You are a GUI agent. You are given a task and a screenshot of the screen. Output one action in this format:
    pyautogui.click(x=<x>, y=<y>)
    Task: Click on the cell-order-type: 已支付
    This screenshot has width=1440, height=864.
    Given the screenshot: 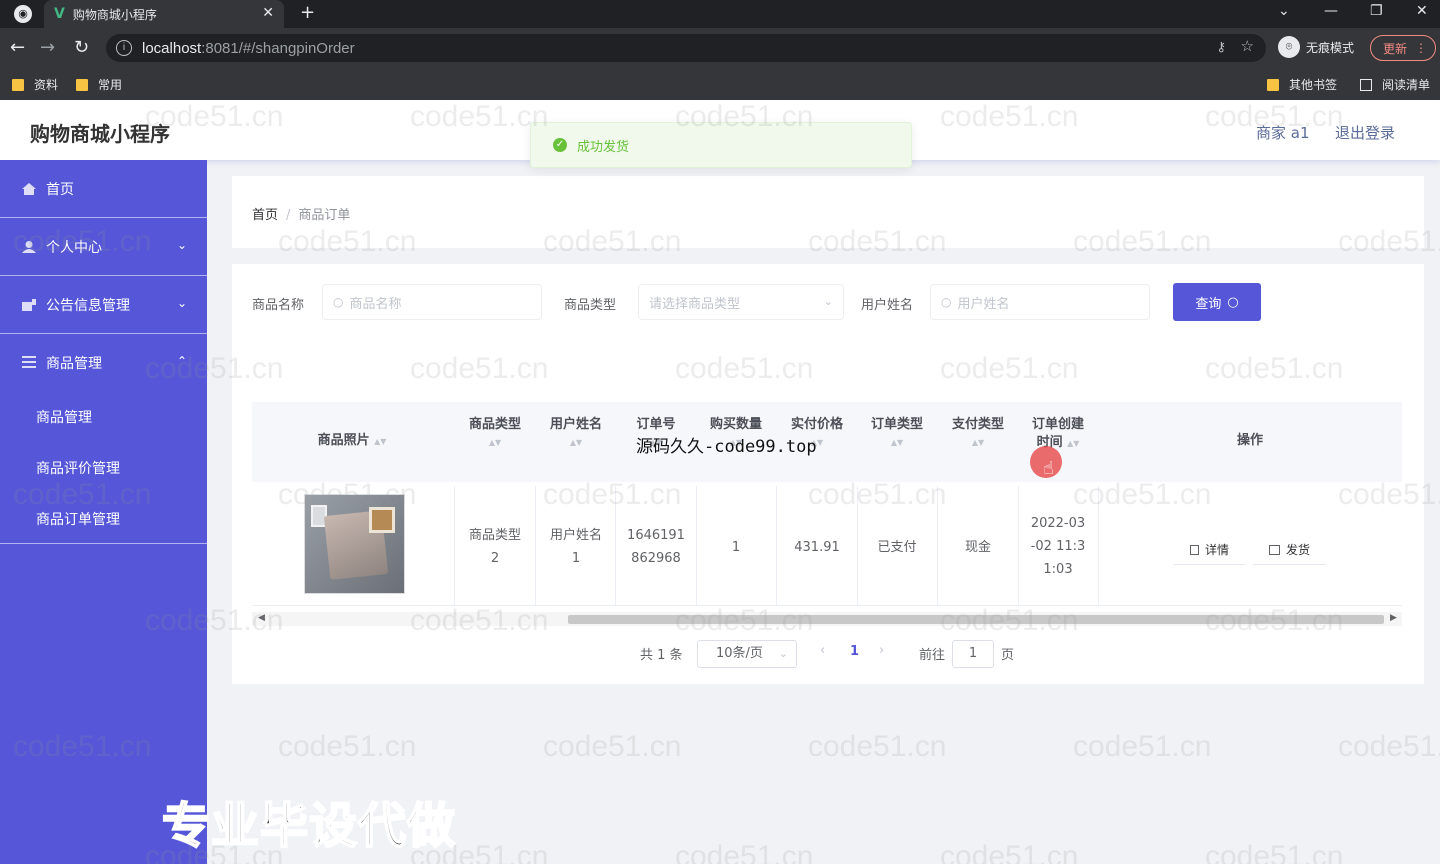 What is the action you would take?
    pyautogui.click(x=897, y=547)
    